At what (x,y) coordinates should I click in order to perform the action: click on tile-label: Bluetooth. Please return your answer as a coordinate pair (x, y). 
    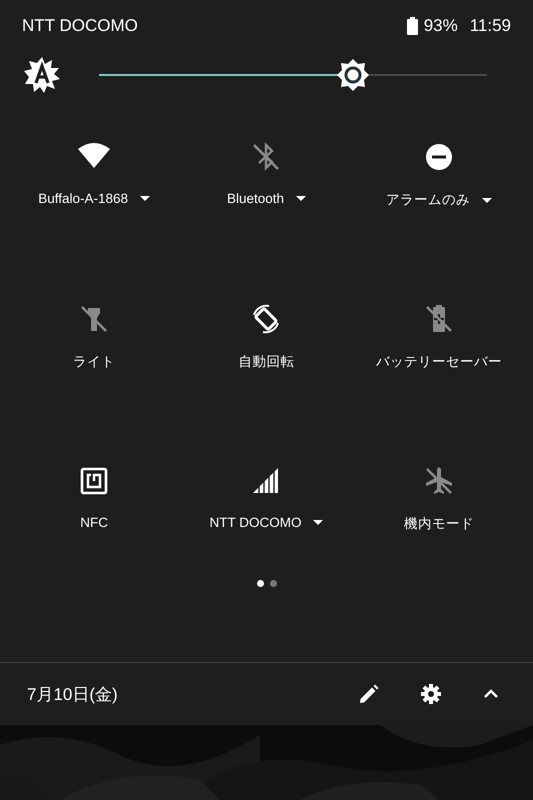
    Looking at the image, I should click on (255, 198).